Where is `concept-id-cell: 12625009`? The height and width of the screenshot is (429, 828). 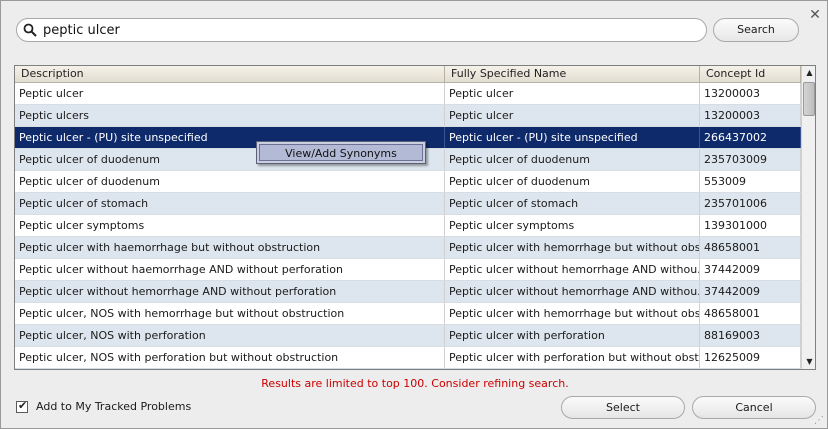
concept-id-cell: 12625009 is located at coordinates (750, 357).